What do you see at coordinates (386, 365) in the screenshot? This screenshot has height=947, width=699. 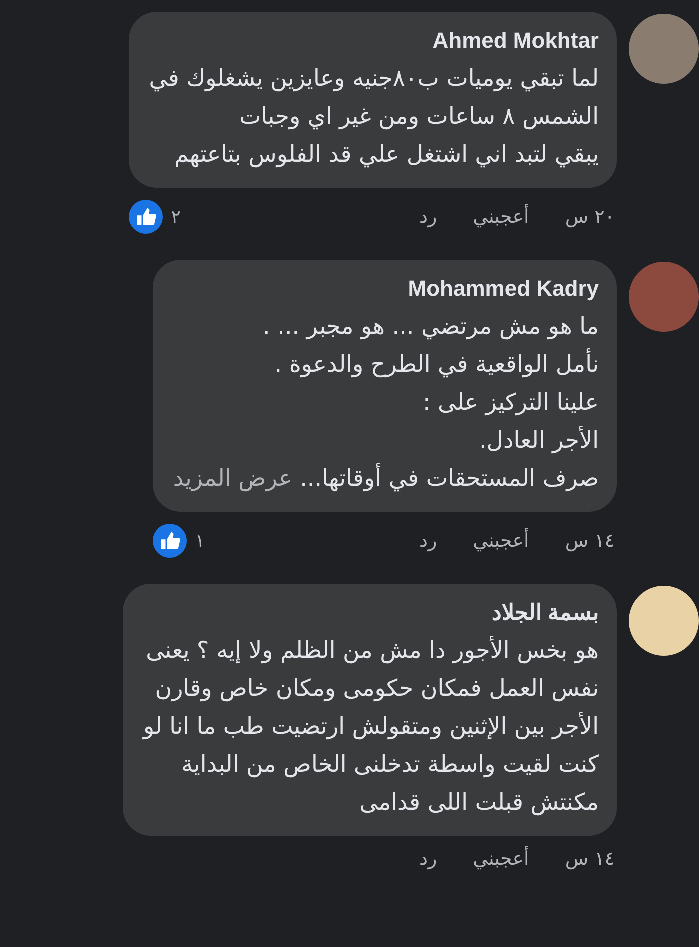 I see `comment-text: نأمل الواقعية في الطرح والدعوة .` at bounding box center [386, 365].